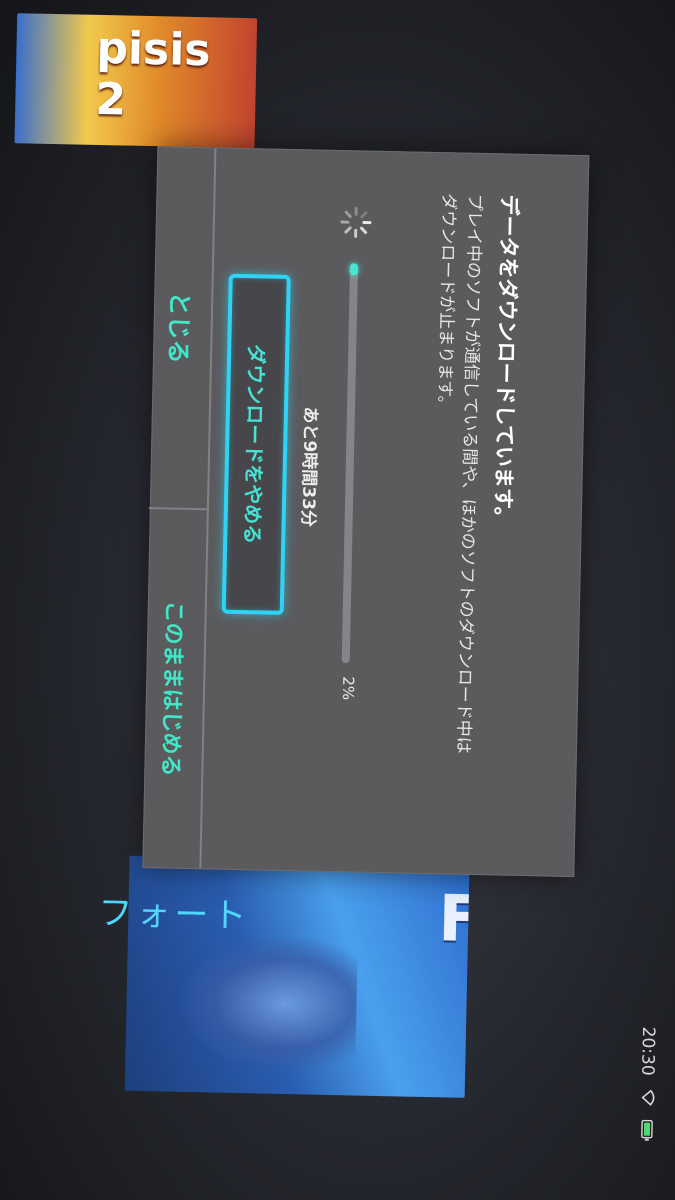 Image resolution: width=675 pixels, height=1200 pixels. Describe the element at coordinates (356, 222) in the screenshot. I see `loading-spinner-icon` at that location.